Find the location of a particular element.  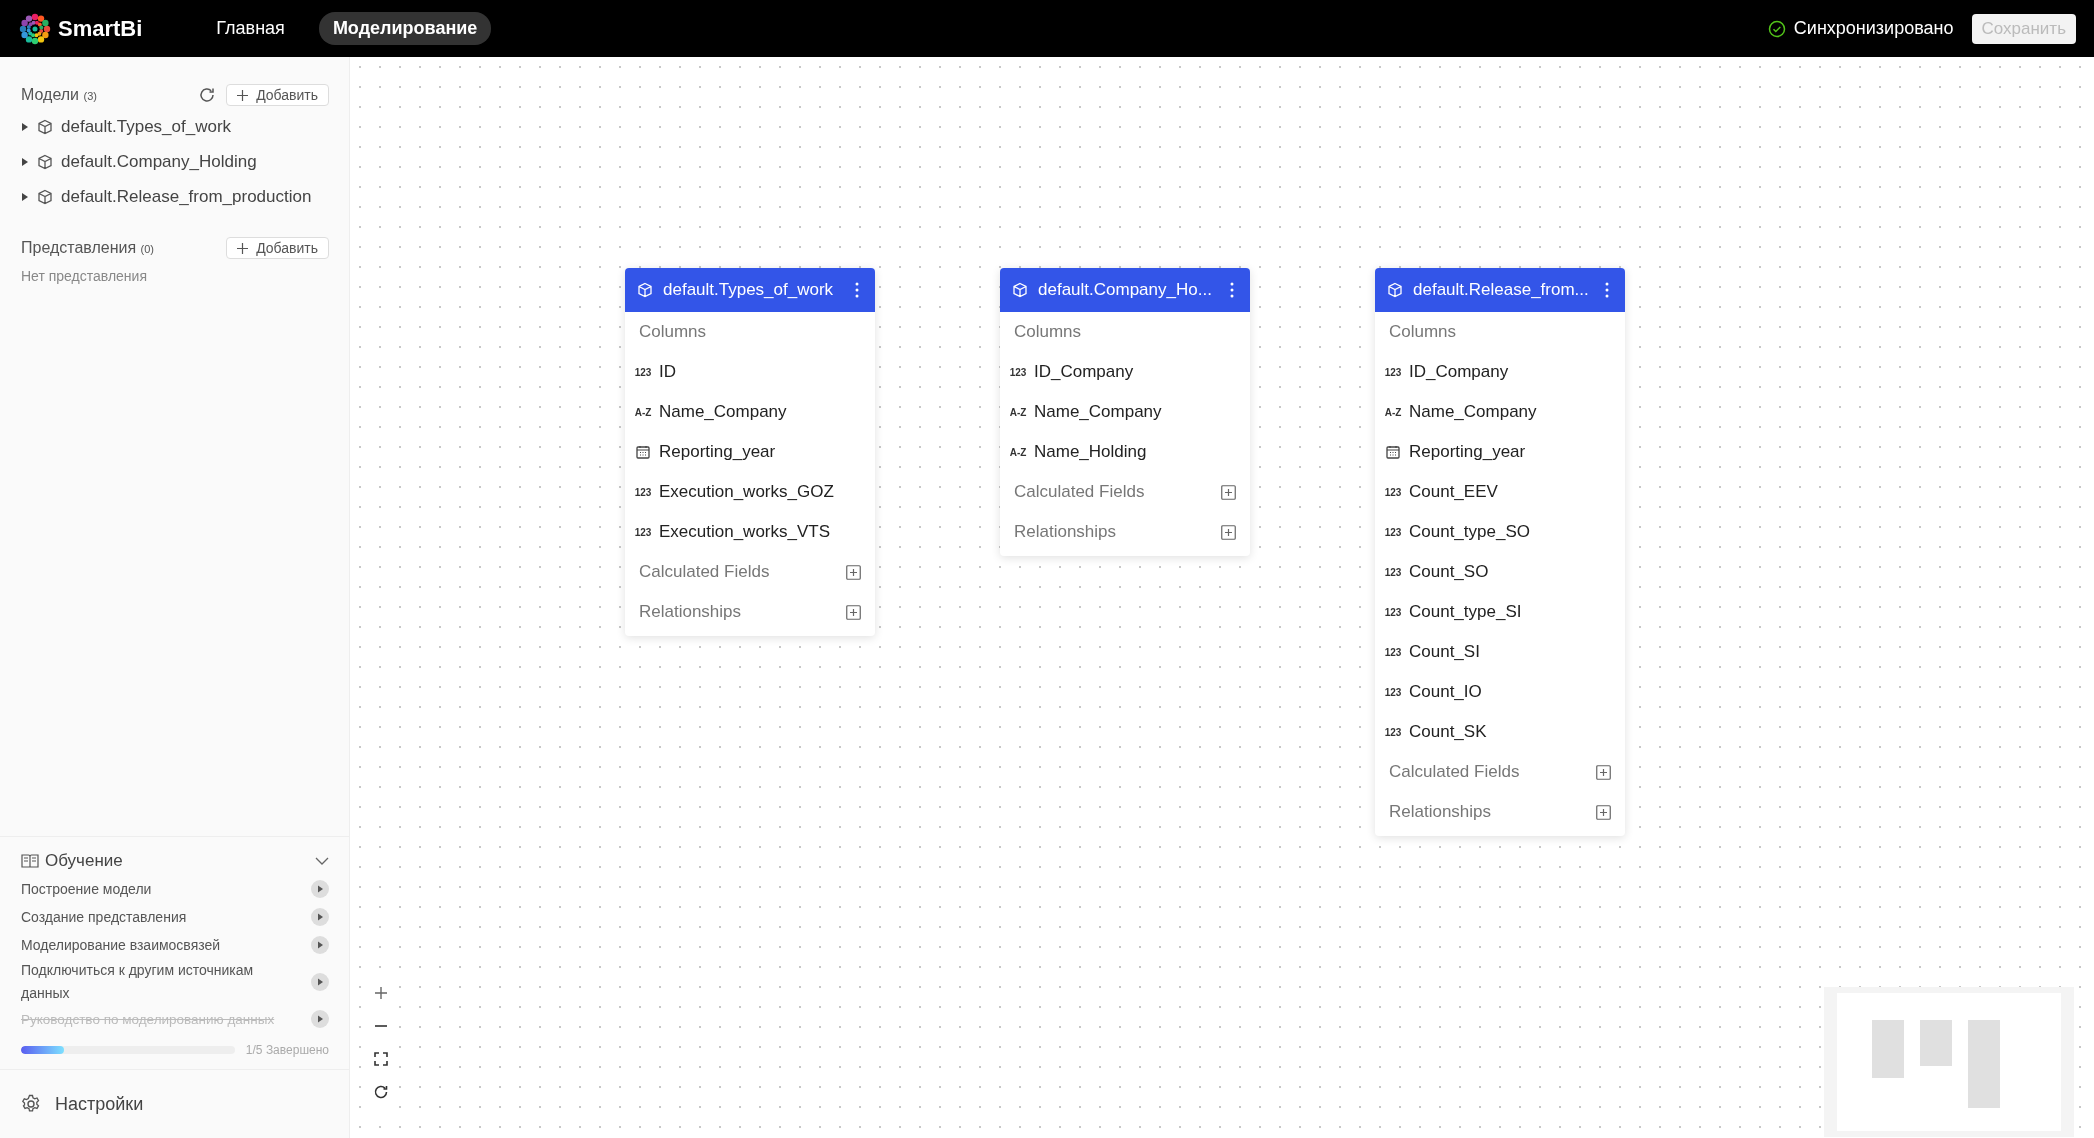

column-name: Count_SK is located at coordinates (1448, 732).